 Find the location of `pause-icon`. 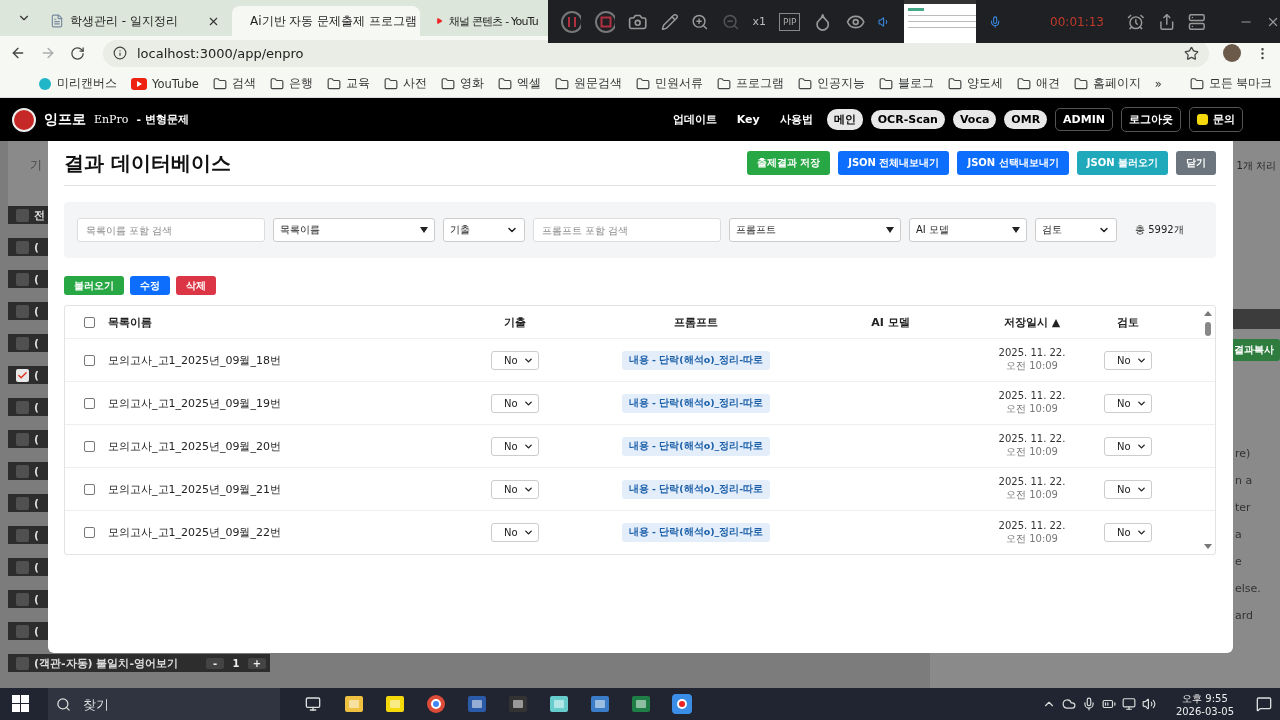

pause-icon is located at coordinates (571, 21).